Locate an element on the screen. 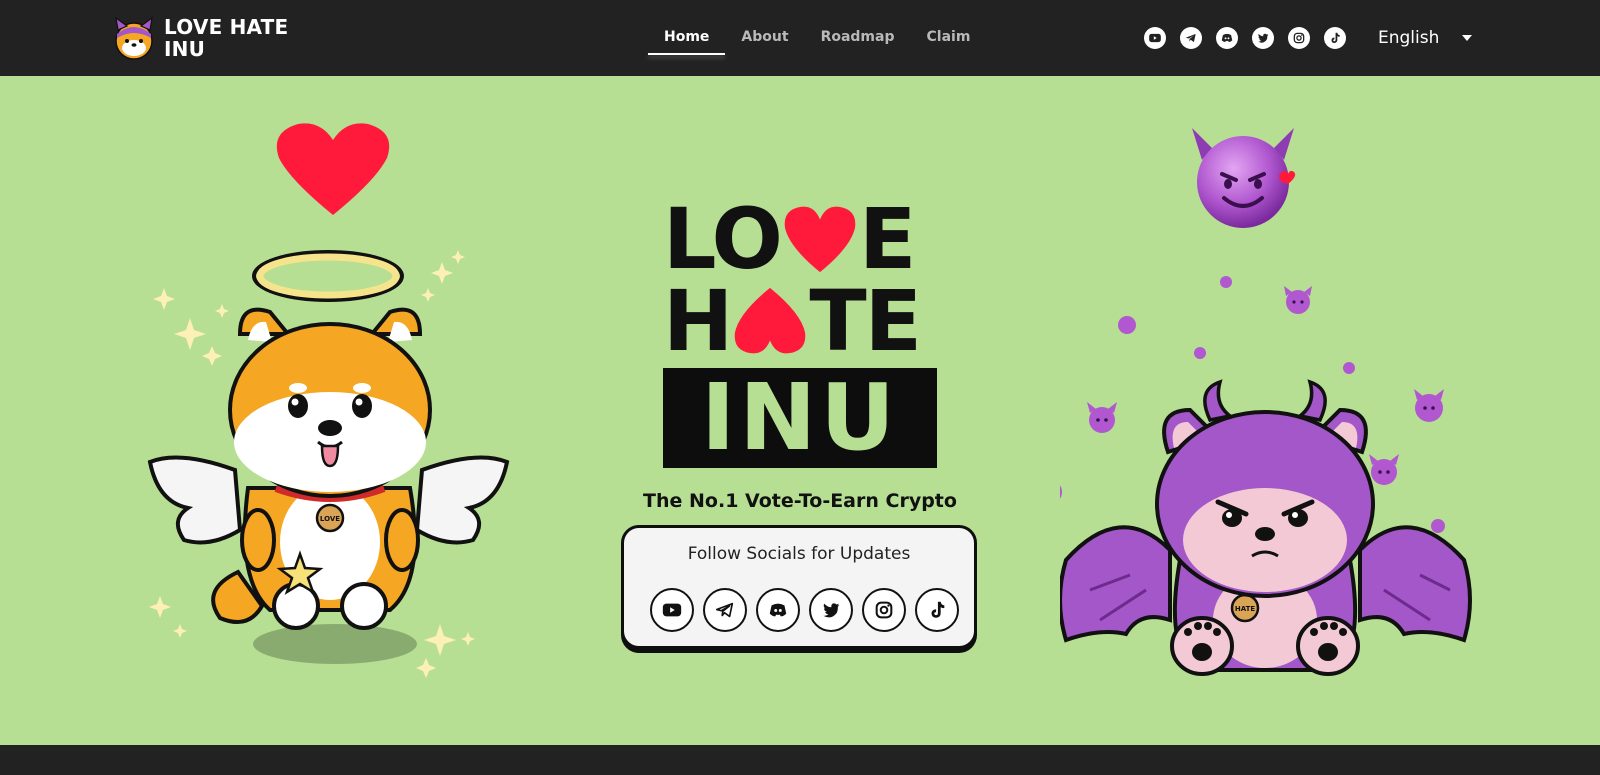  main-nav: Home About Roadmap Claim is located at coordinates (817, 41).